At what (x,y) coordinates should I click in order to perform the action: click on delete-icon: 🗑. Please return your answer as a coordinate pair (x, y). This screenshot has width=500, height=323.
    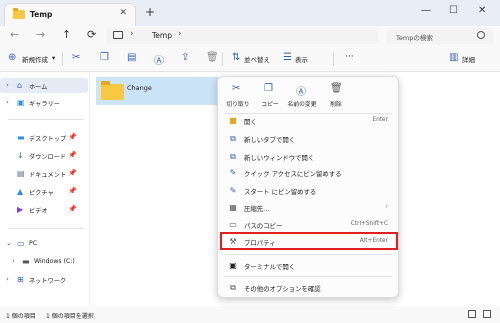
    Looking at the image, I should click on (212, 57).